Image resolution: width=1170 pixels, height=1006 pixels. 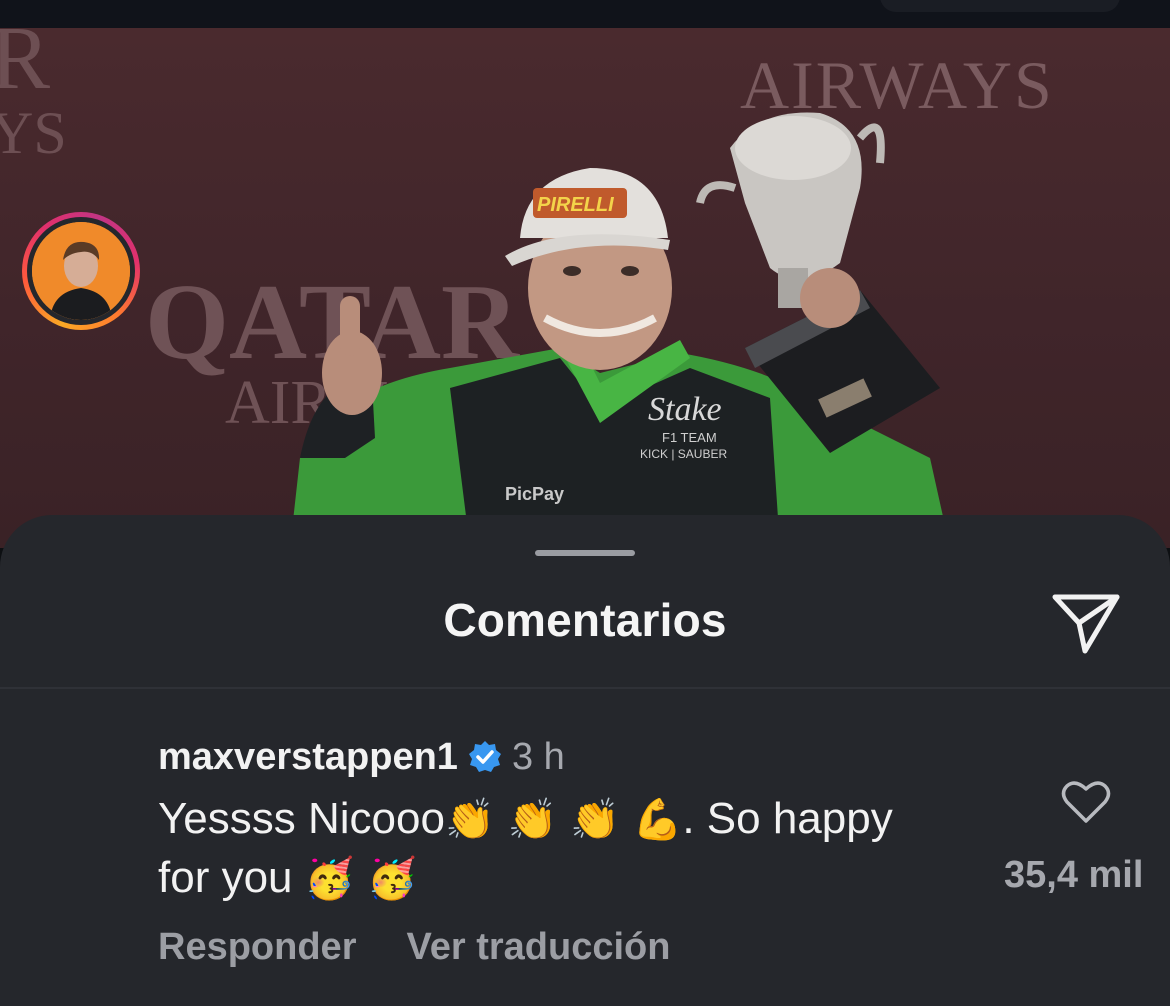 What do you see at coordinates (563, 820) in the screenshot?
I see `clap-strong-emojis: 👏 👏 👏 💪` at bounding box center [563, 820].